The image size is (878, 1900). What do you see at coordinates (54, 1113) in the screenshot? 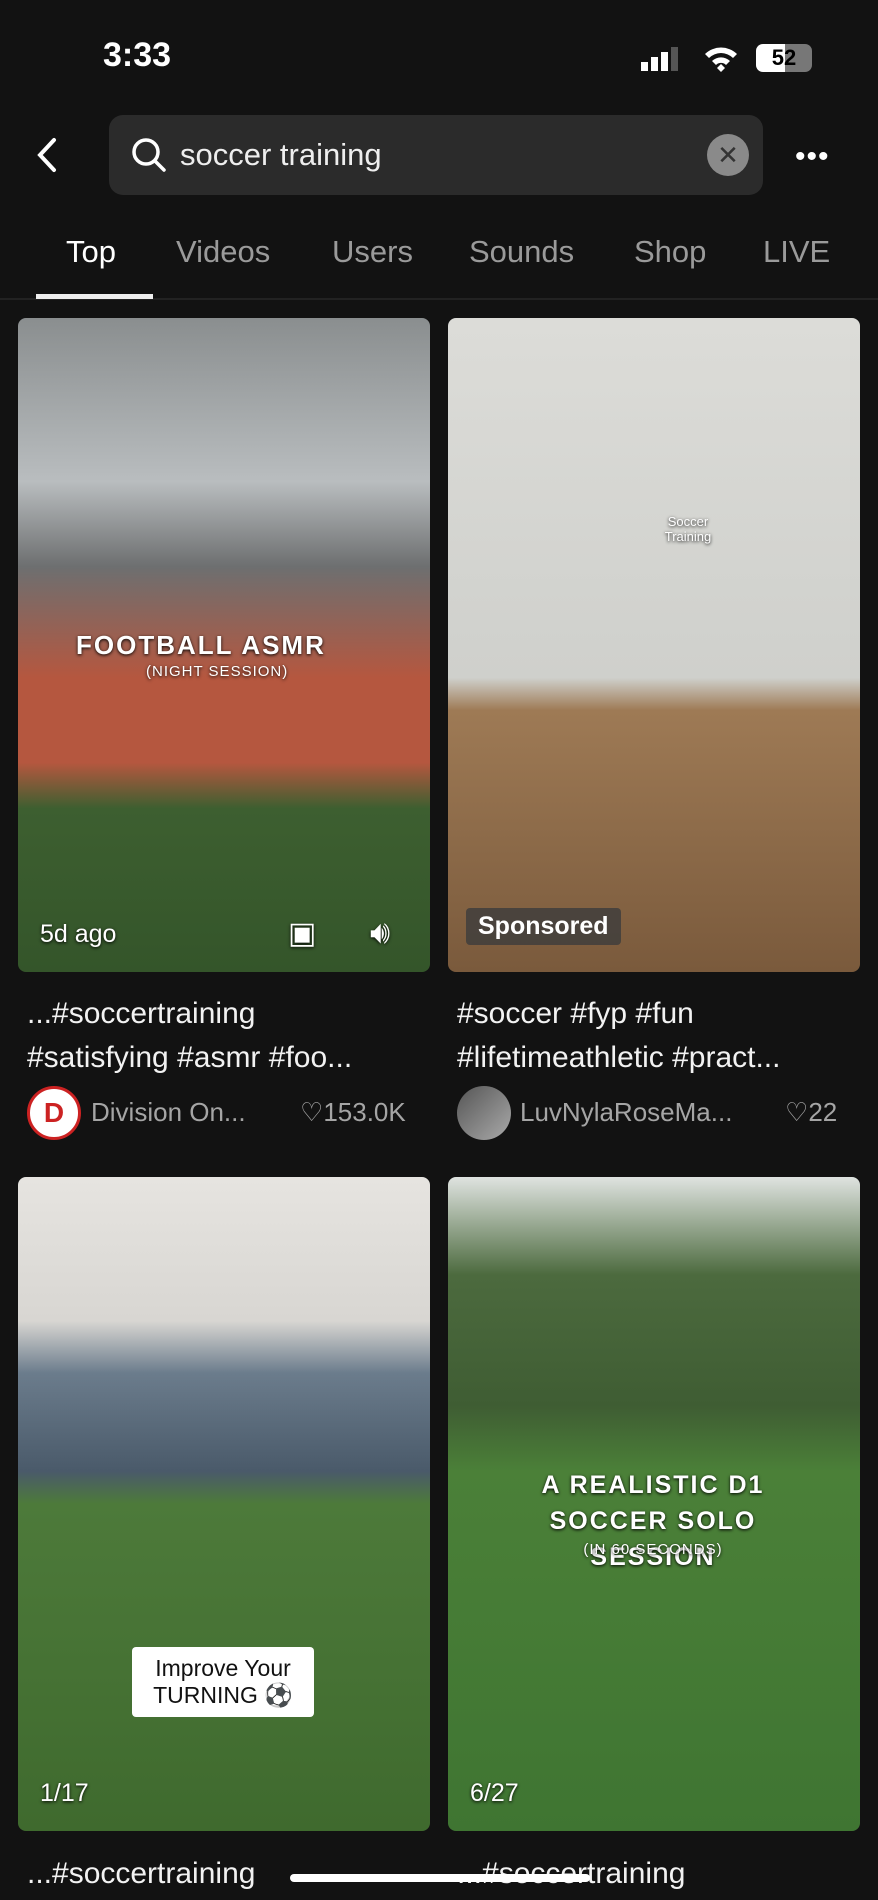
I see `avatar: D` at bounding box center [54, 1113].